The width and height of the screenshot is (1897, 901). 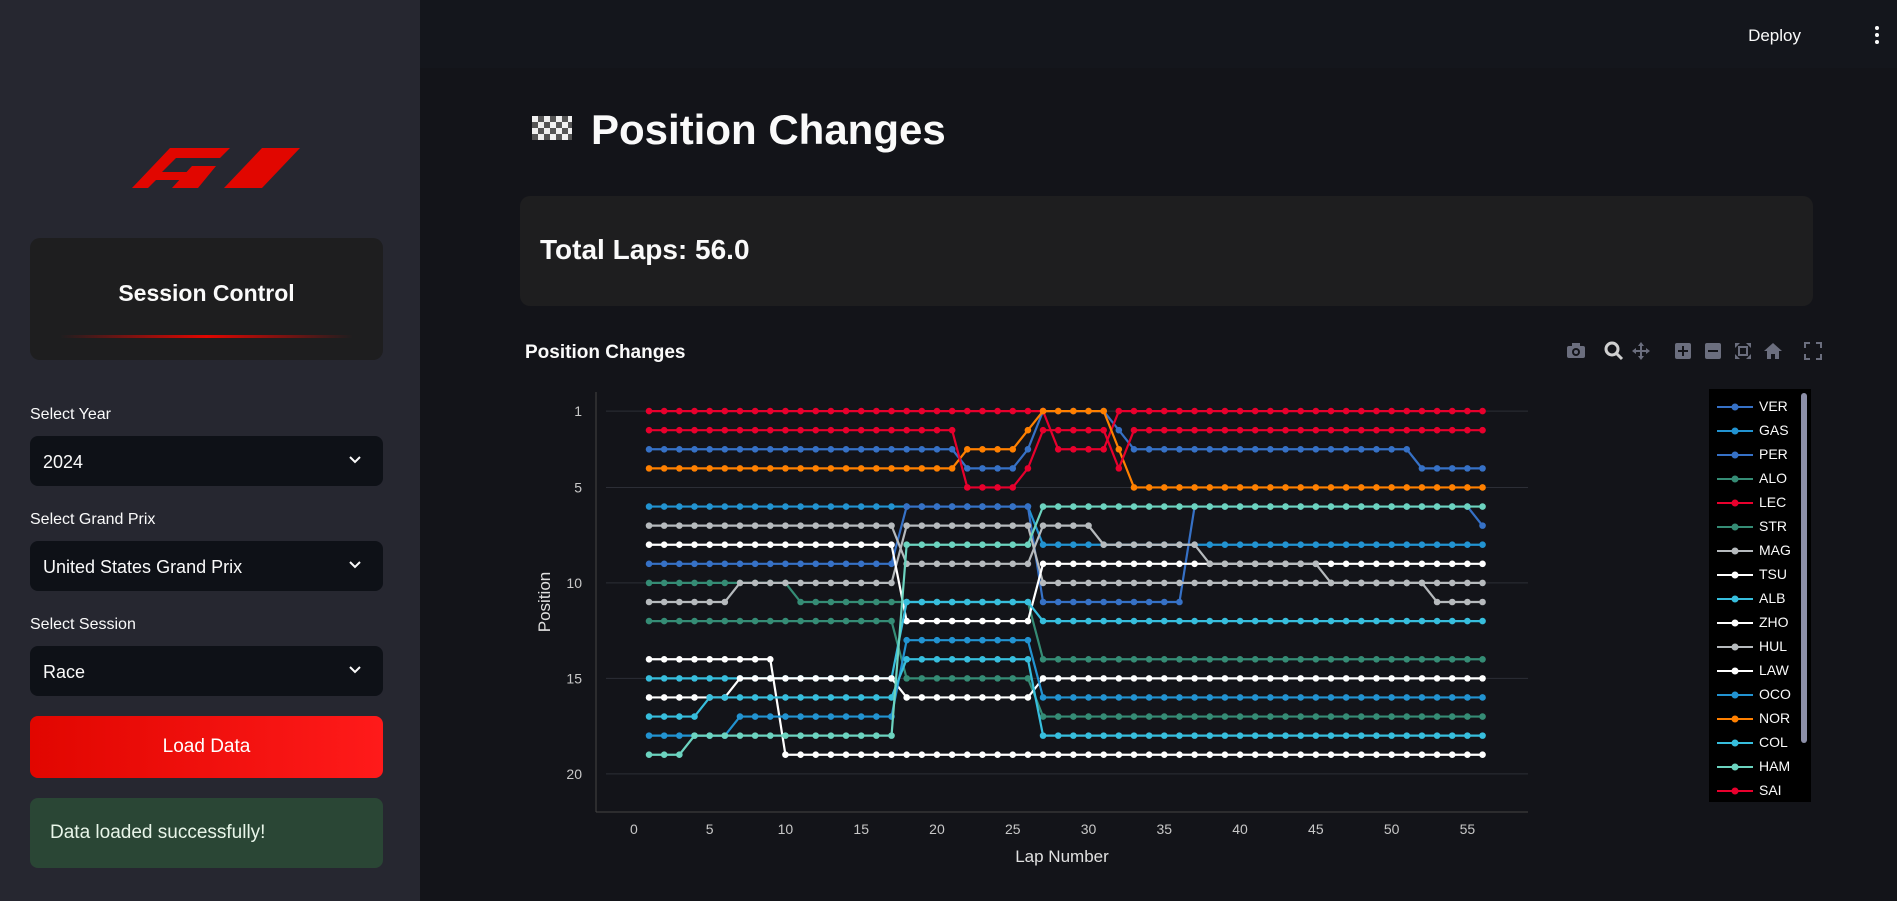 What do you see at coordinates (1755, 695) in the screenshot?
I see `legend-item-oco: OCO` at bounding box center [1755, 695].